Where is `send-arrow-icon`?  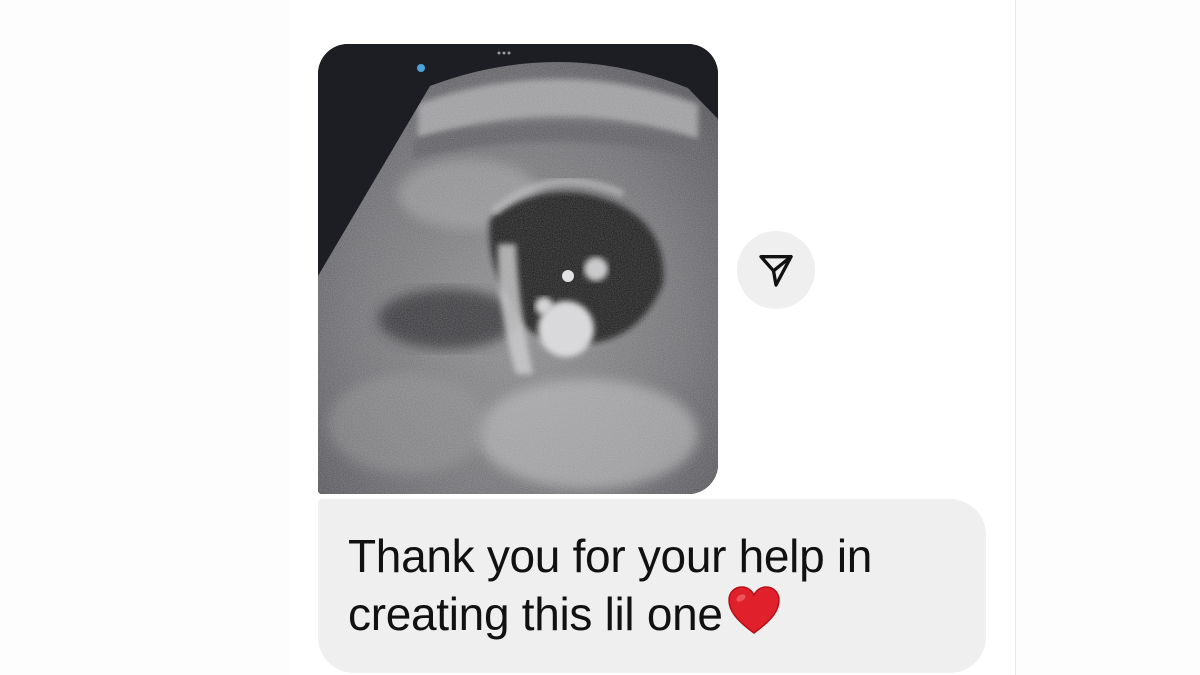 send-arrow-icon is located at coordinates (776, 271).